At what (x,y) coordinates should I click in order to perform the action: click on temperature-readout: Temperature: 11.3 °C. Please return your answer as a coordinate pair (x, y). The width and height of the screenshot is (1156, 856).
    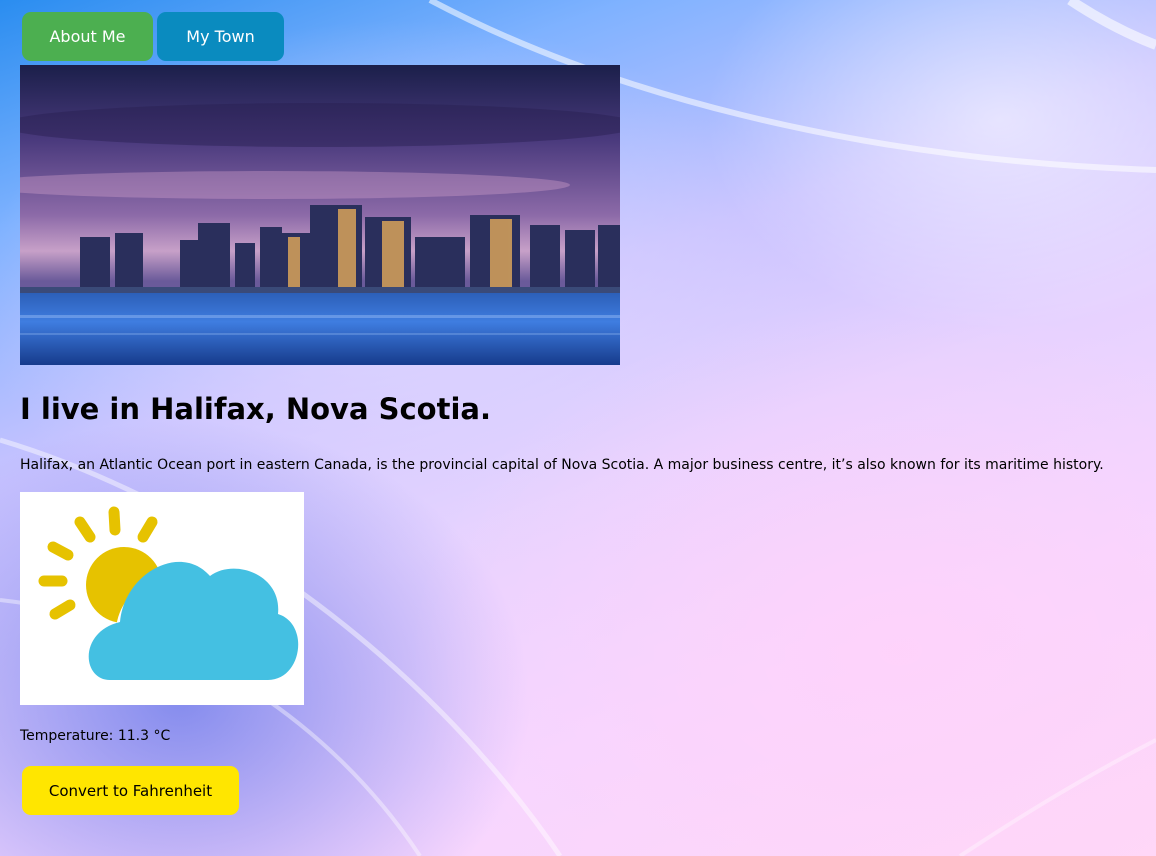
    Looking at the image, I should click on (95, 736).